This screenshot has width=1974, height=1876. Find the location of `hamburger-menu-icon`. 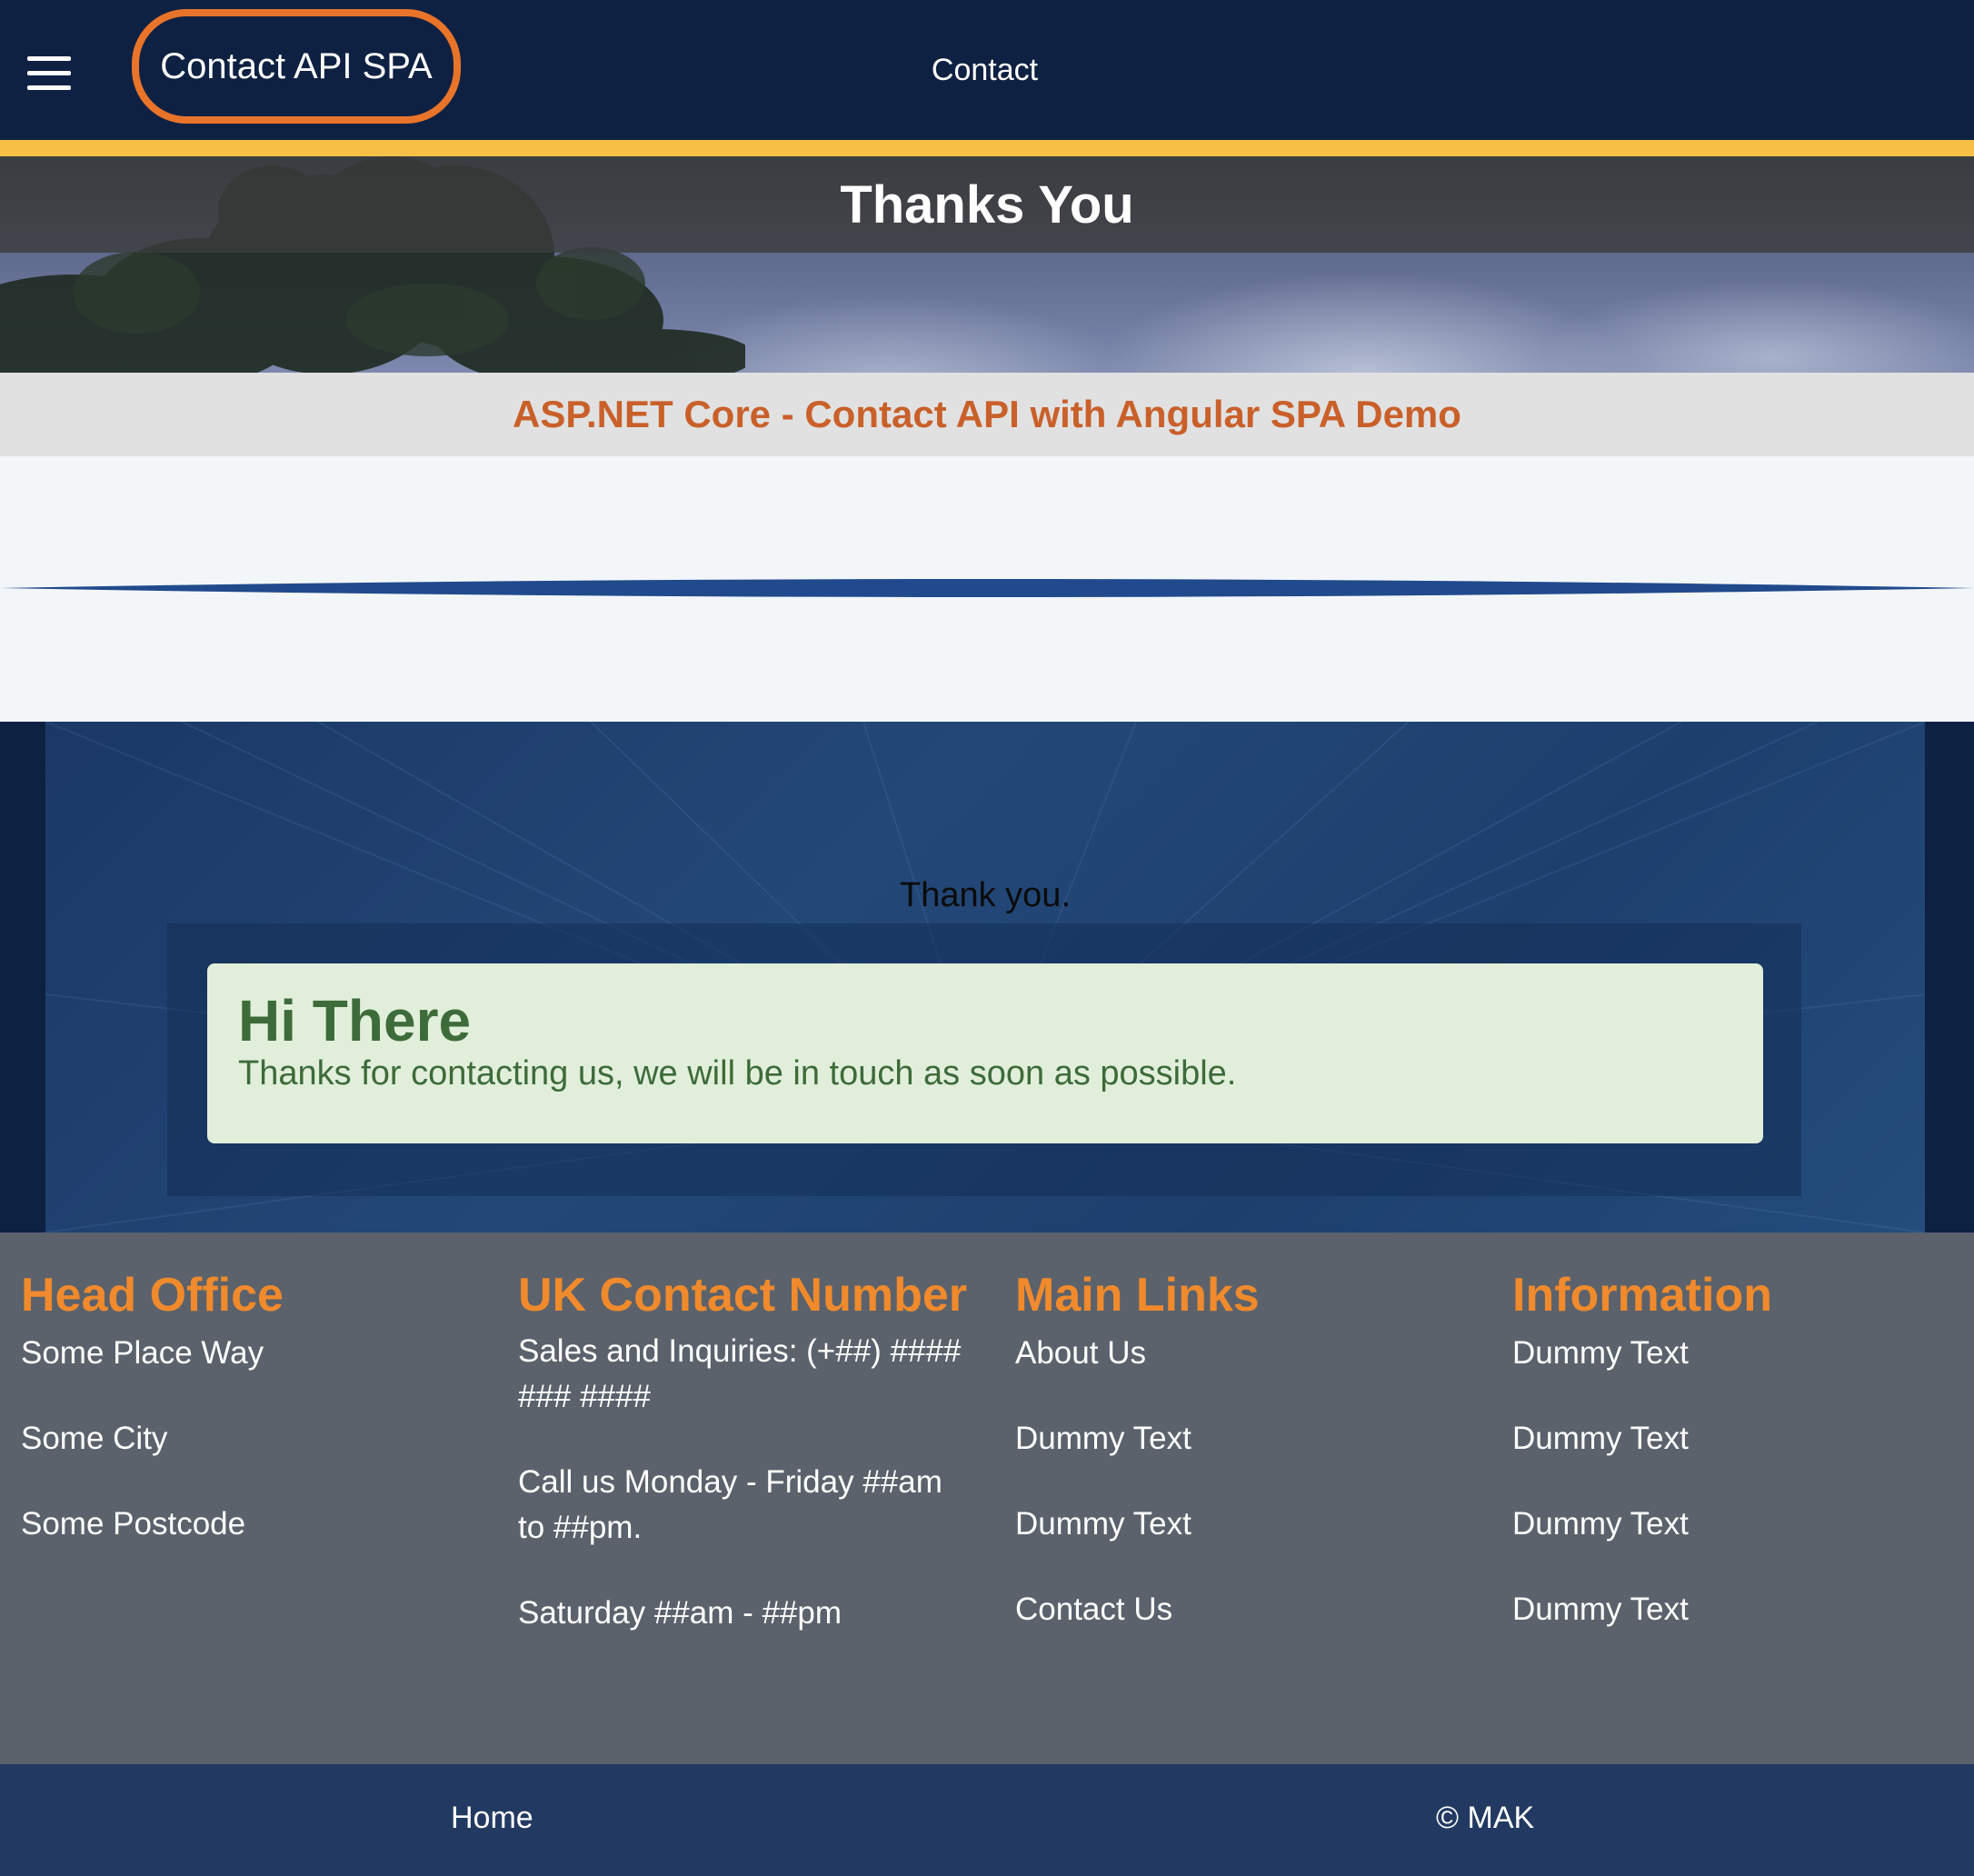

hamburger-menu-icon is located at coordinates (49, 74).